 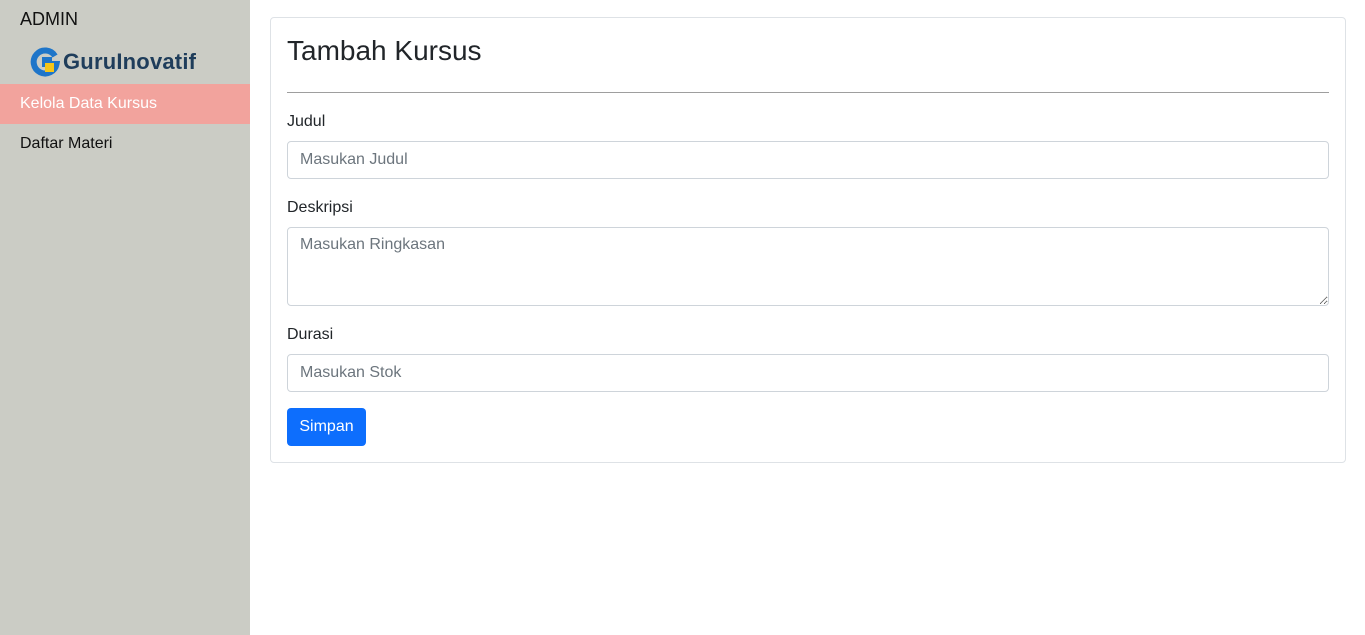 What do you see at coordinates (808, 373) in the screenshot?
I see `durasi-input` at bounding box center [808, 373].